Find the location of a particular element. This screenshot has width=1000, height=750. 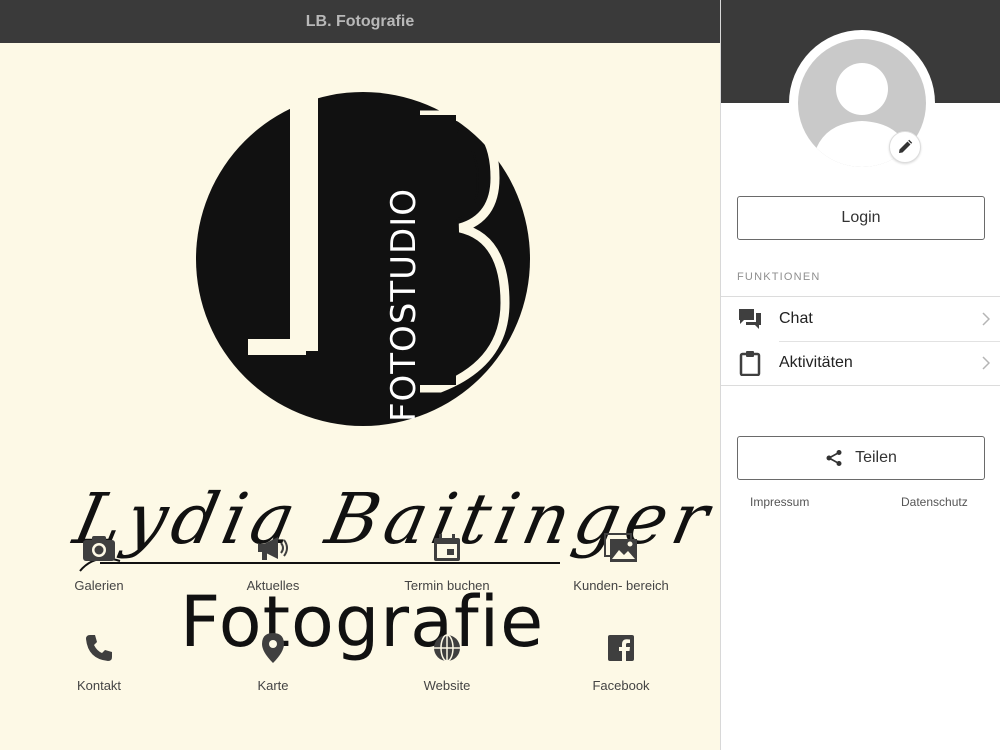

share-button-label: Teilen is located at coordinates (876, 457).